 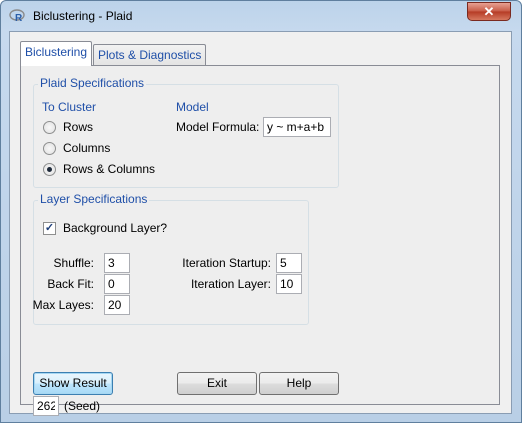 What do you see at coordinates (192, 107) in the screenshot?
I see `model-heading: Model` at bounding box center [192, 107].